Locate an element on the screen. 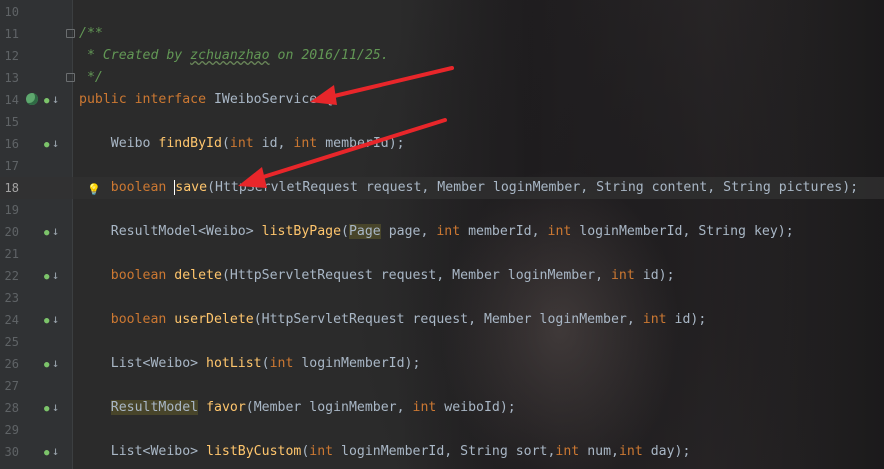  annotation-arrow-save is located at coordinates (342, 153).